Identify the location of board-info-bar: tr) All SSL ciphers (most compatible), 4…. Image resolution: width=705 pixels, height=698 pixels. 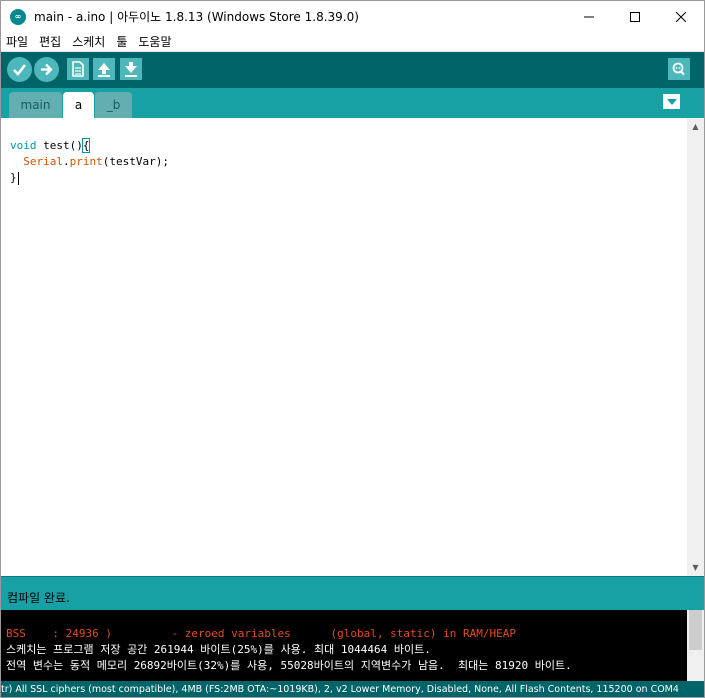
(352, 689).